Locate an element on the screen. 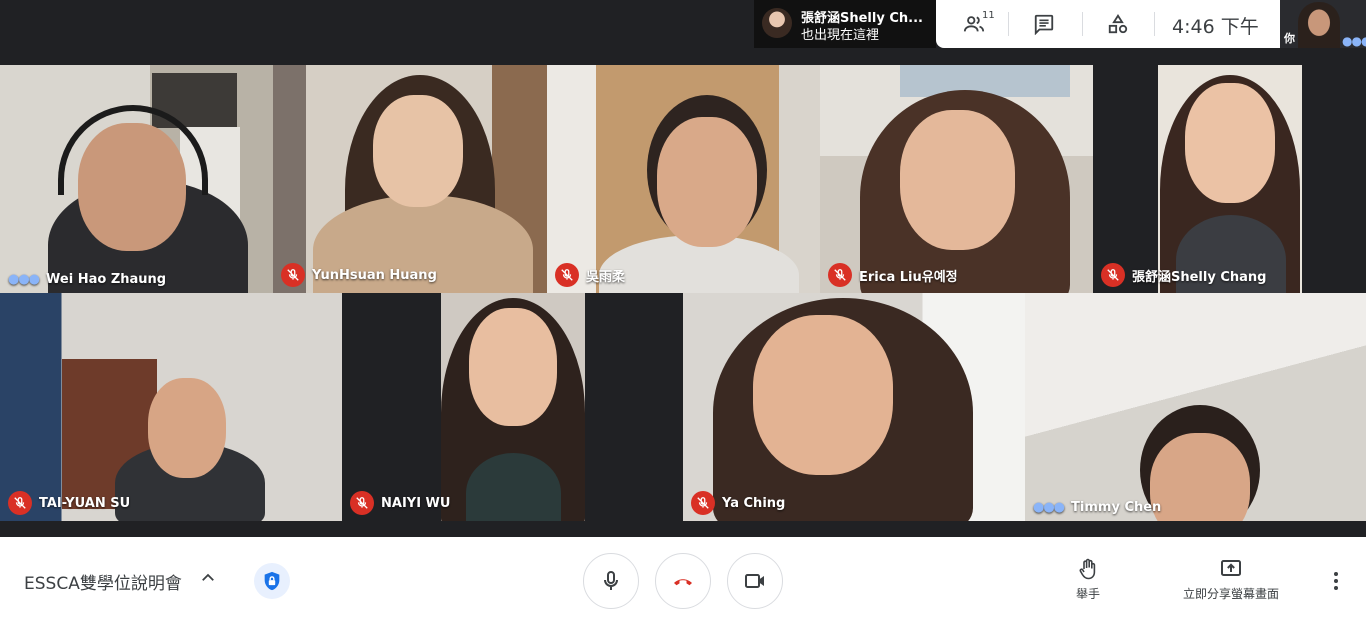 The image size is (1366, 623). participant-tile: 張舒涵Shelly Chang is located at coordinates (1229, 179).